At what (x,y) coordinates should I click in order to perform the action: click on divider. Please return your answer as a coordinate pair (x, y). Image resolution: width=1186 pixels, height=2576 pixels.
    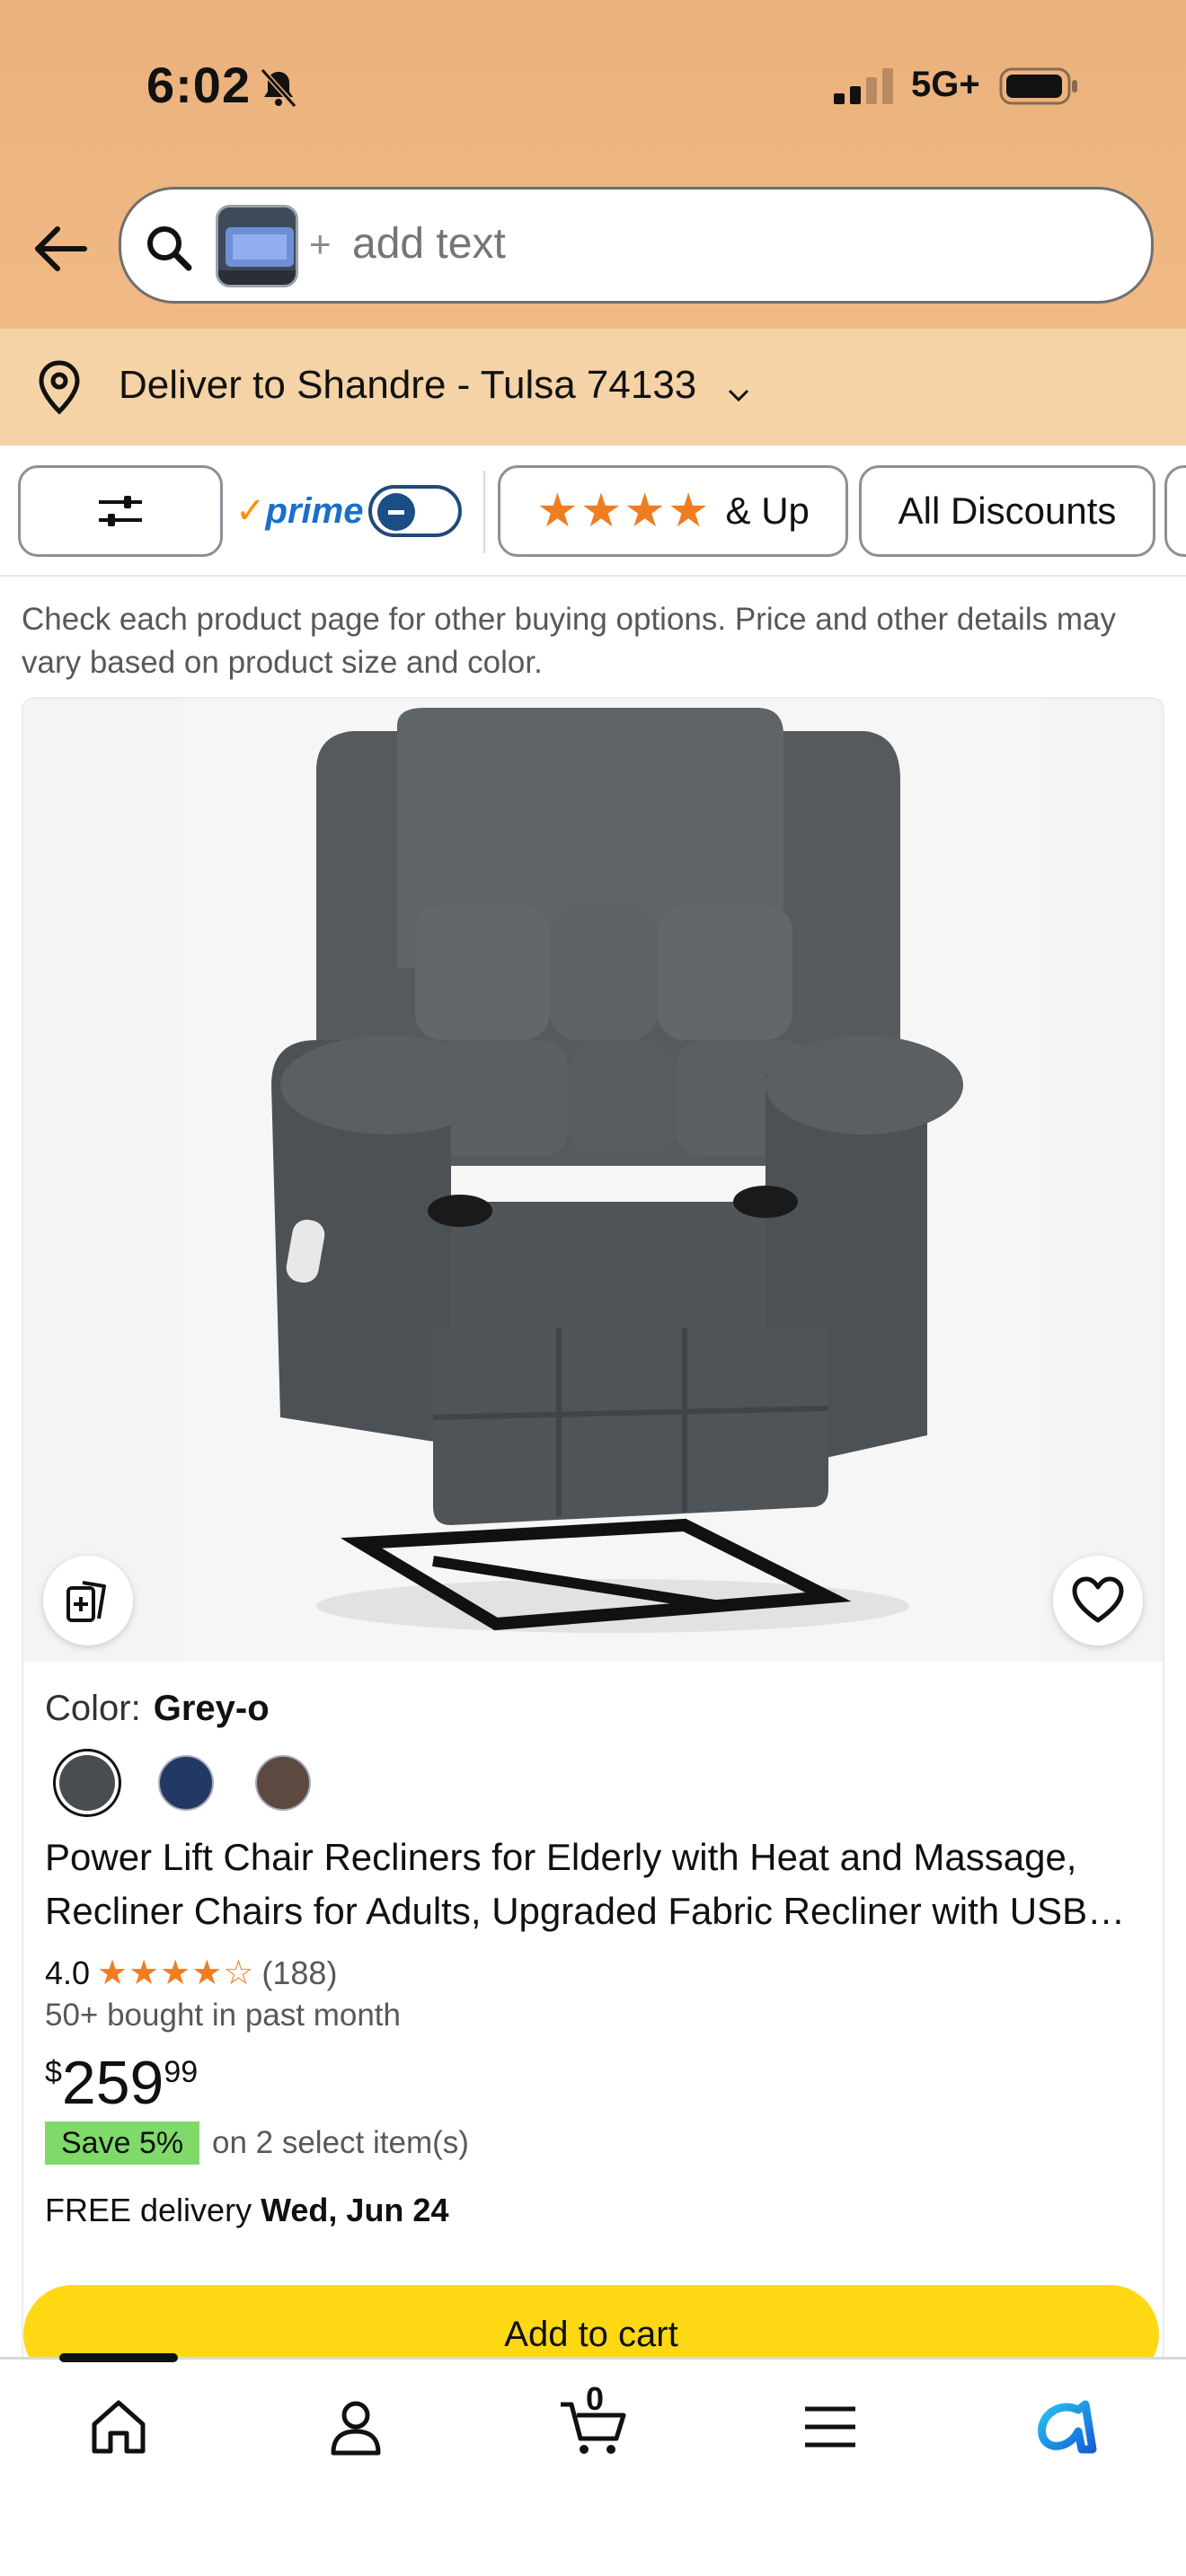
    Looking at the image, I should click on (484, 512).